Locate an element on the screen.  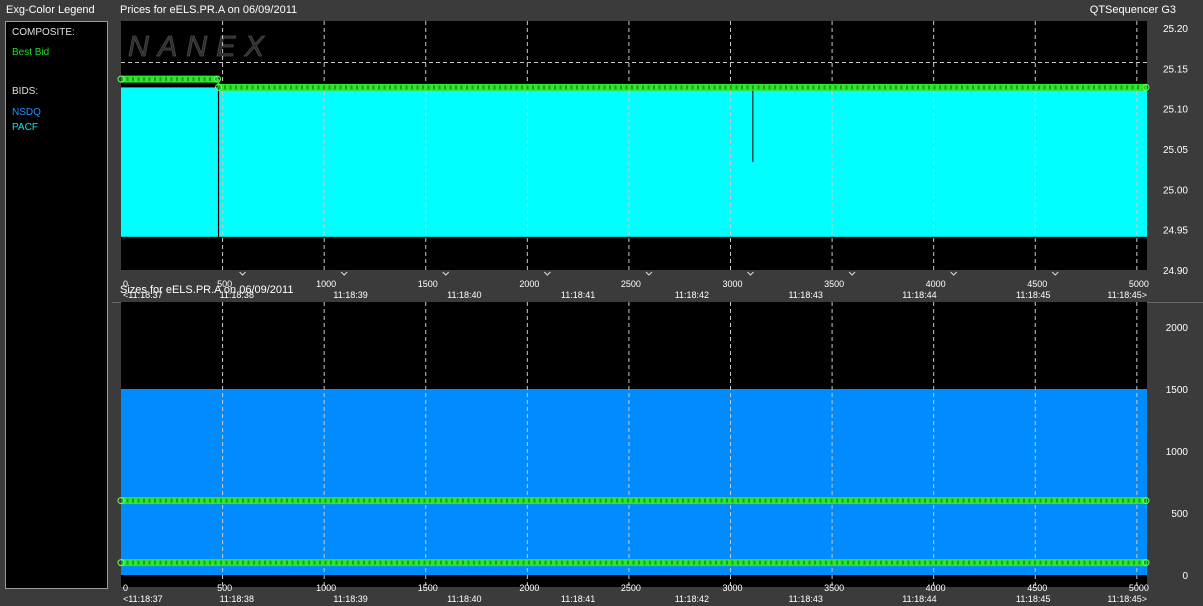
x-time-label: 11:18:39 is located at coordinates (350, 599).